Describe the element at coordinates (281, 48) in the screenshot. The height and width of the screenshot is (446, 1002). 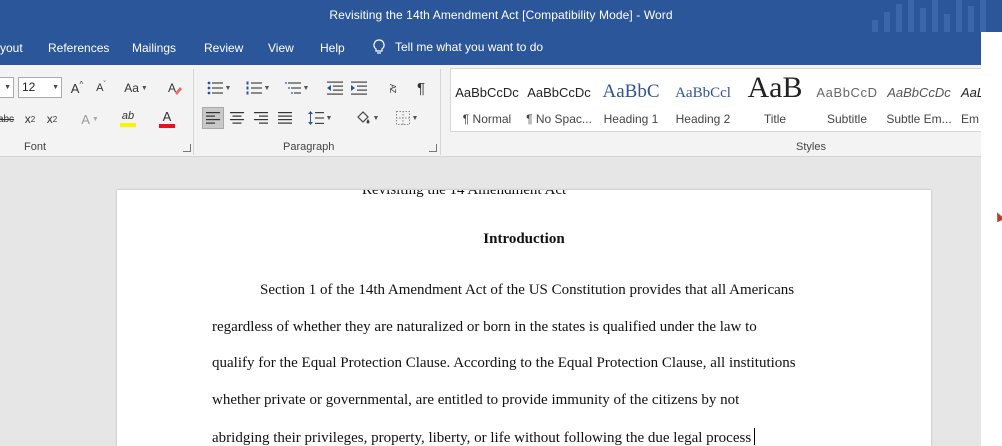
I see `tab-view: View` at that location.